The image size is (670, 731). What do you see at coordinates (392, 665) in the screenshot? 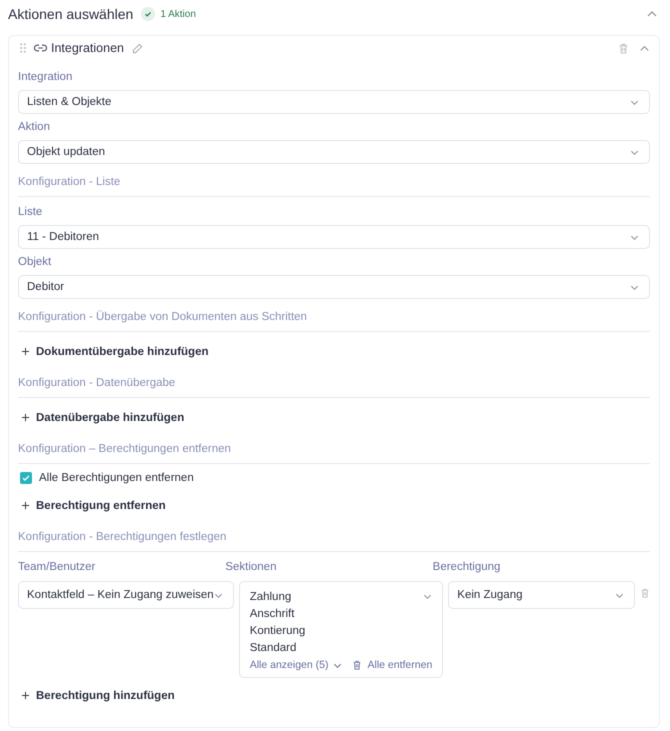
I see `remove-all-button: Alle entfernen` at bounding box center [392, 665].